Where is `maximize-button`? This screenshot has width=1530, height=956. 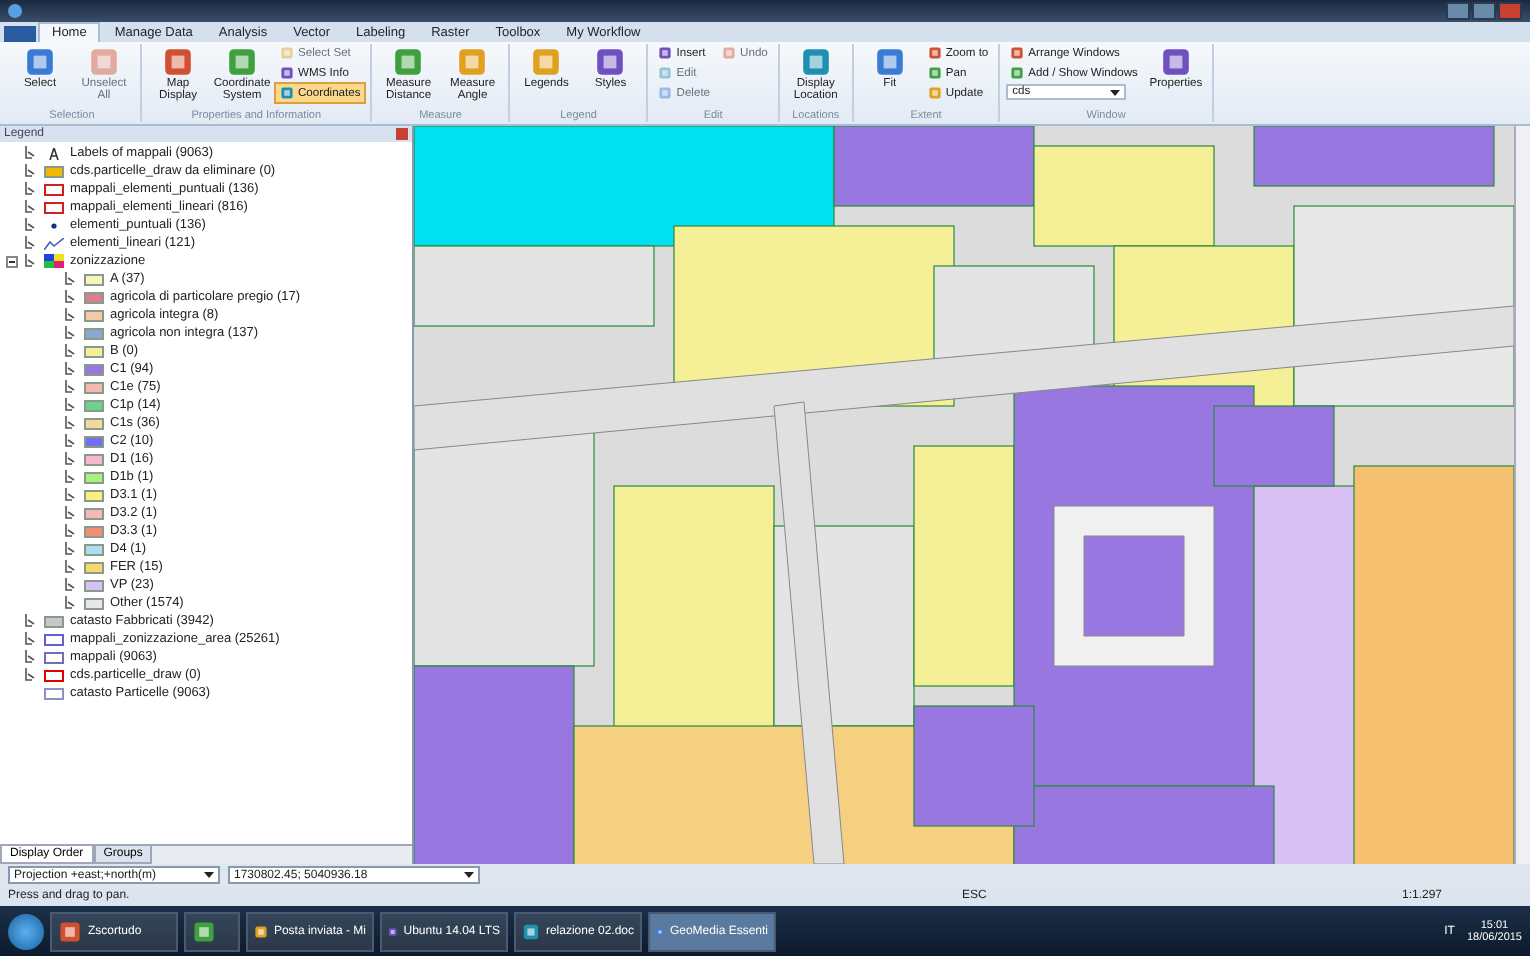
maximize-button is located at coordinates (1484, 11).